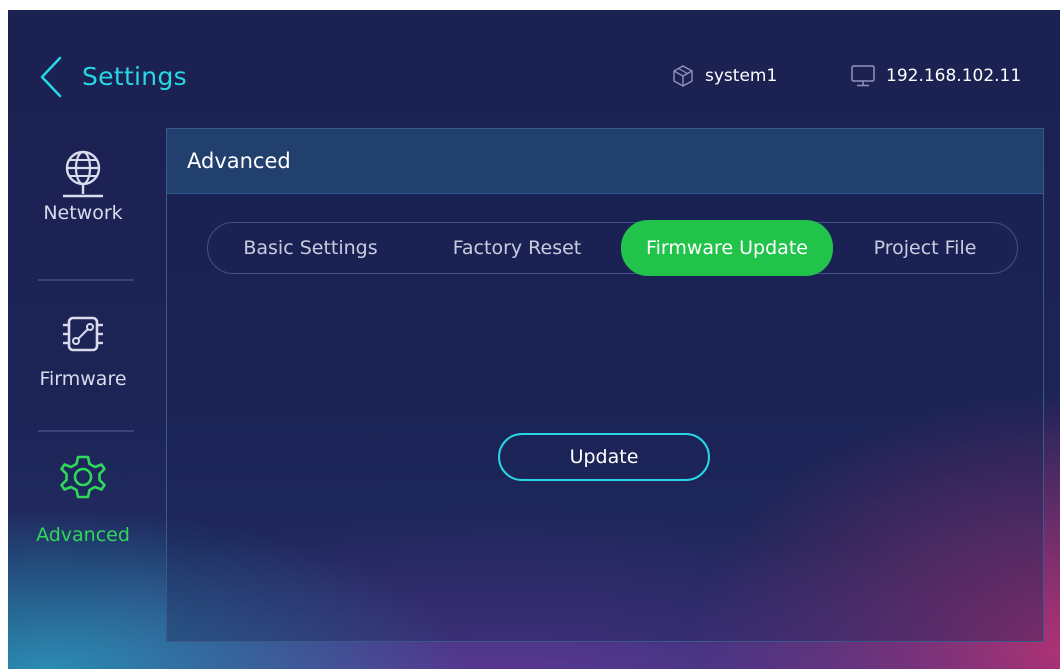 The width and height of the screenshot is (1060, 669). I want to click on sidebar-item-firmware: Firmware, so click(83, 350).